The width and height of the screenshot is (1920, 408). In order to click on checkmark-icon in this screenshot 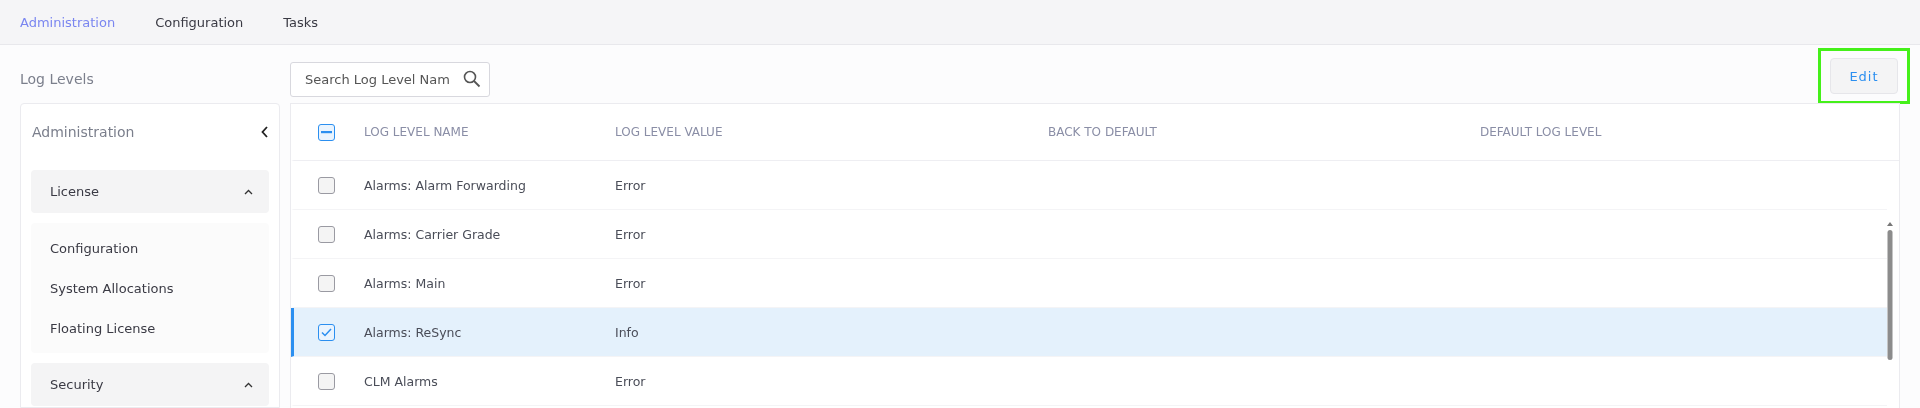, I will do `click(326, 332)`.